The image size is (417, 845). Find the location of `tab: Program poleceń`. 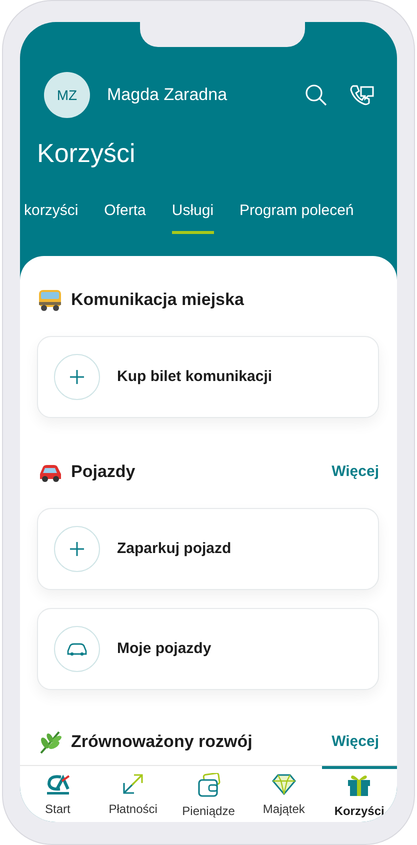

tab: Program poleceń is located at coordinates (297, 217).